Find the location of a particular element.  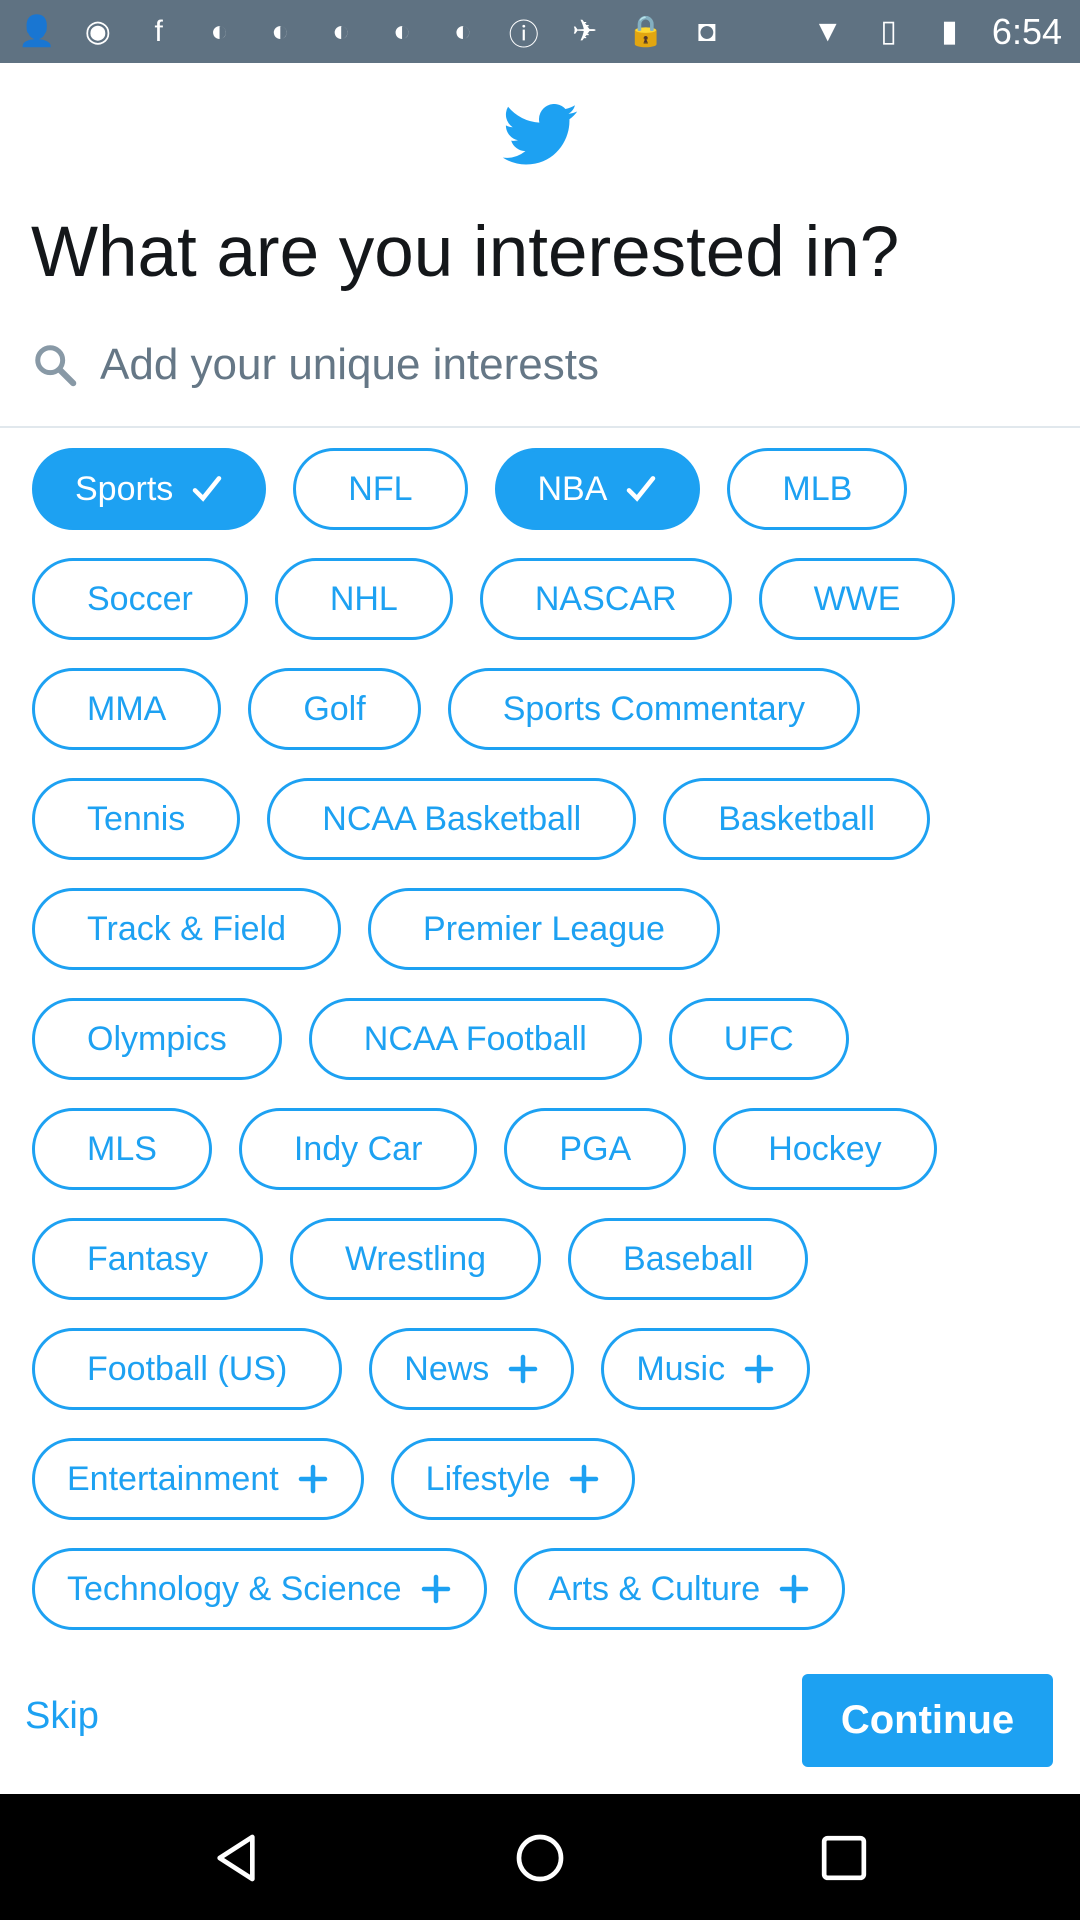

interest-label: Golf is located at coordinates (334, 708).